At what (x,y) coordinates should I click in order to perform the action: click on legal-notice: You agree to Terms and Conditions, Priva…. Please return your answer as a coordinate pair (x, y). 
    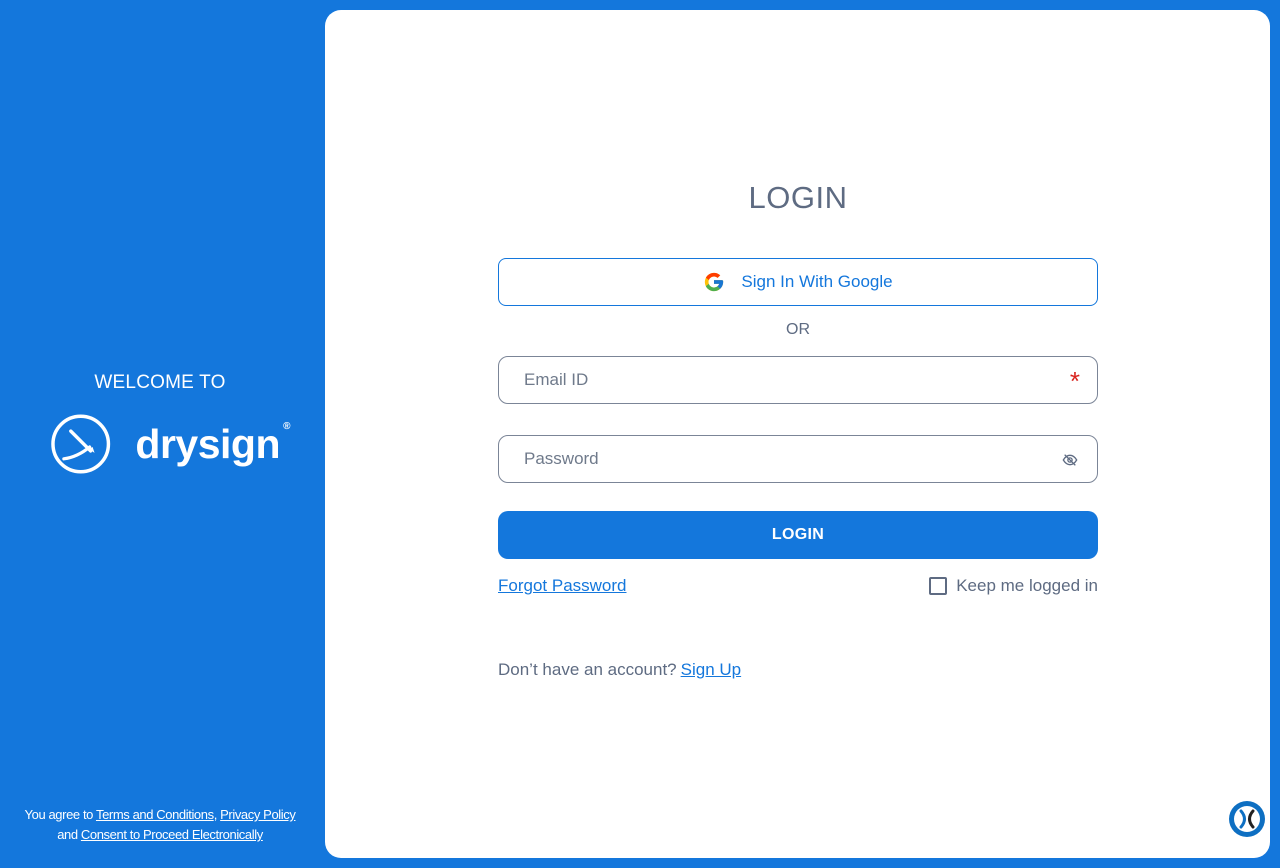
    Looking at the image, I should click on (160, 825).